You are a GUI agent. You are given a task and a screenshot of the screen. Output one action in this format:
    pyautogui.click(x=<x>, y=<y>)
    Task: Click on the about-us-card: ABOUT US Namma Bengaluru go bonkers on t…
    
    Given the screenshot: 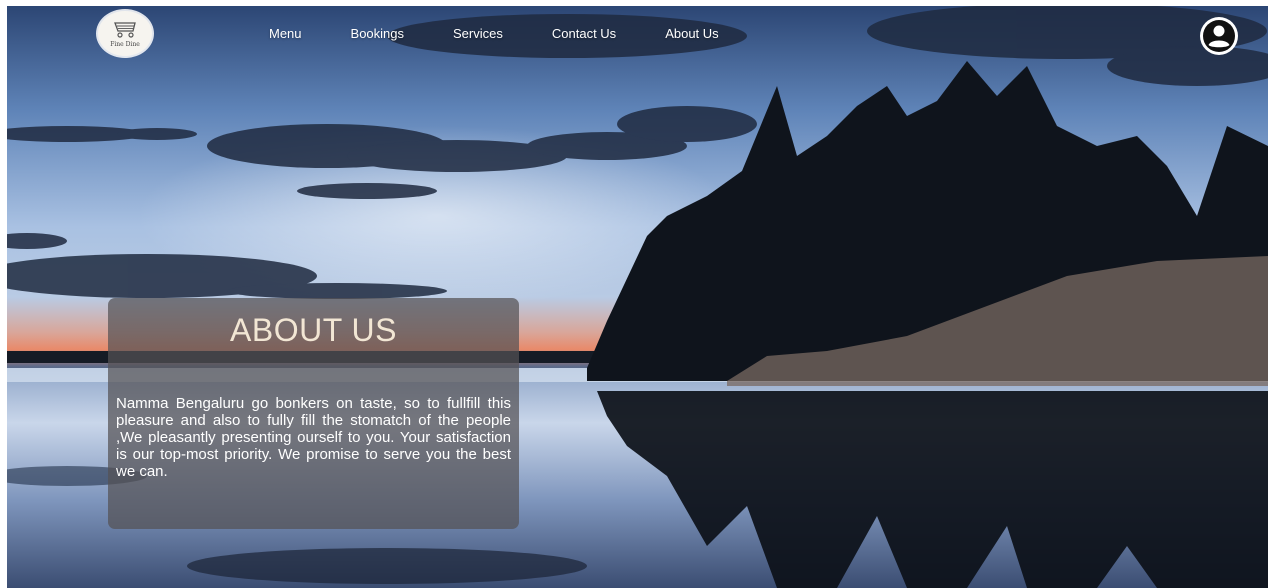 What is the action you would take?
    pyautogui.click(x=313, y=413)
    